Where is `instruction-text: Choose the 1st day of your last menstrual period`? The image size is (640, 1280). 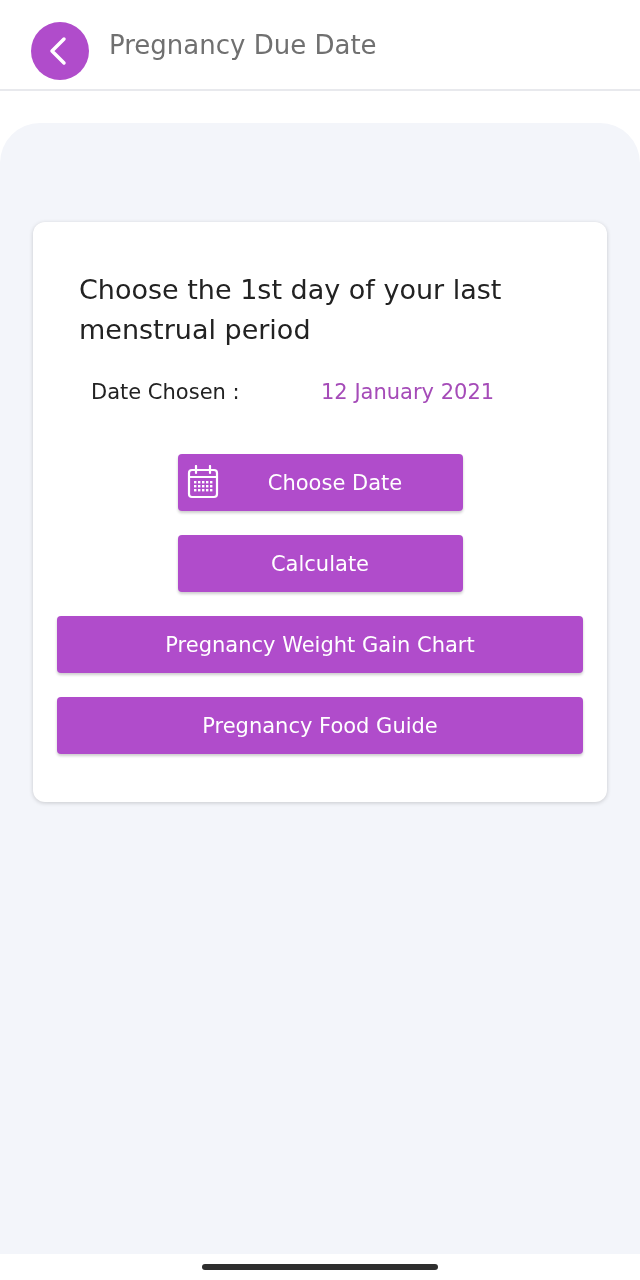
instruction-text: Choose the 1st day of your last menstrual period is located at coordinates (291, 310).